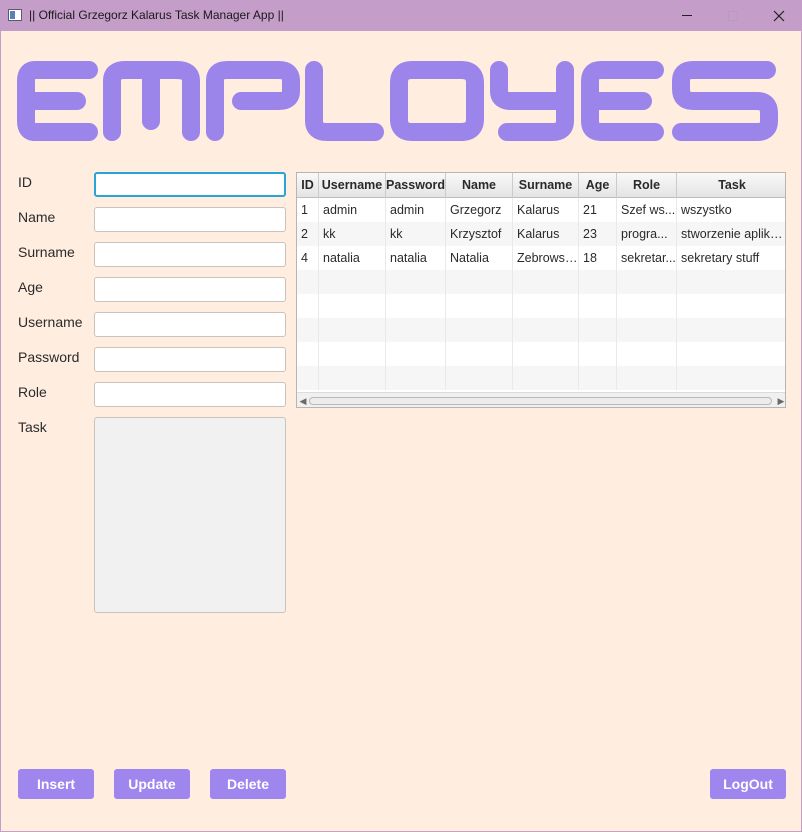 Image resolution: width=802 pixels, height=832 pixels. I want to click on minimize-button, so click(687, 15).